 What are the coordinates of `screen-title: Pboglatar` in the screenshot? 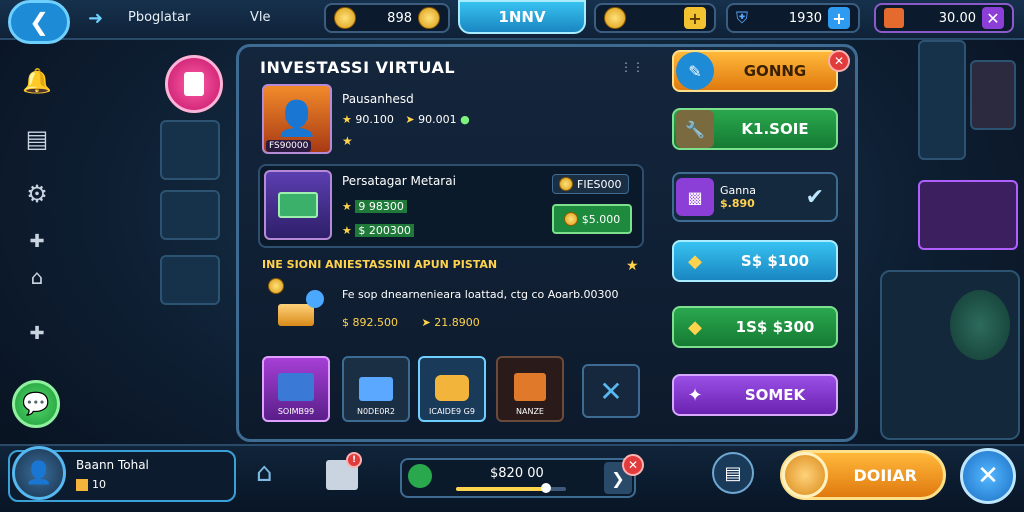 It's located at (159, 17).